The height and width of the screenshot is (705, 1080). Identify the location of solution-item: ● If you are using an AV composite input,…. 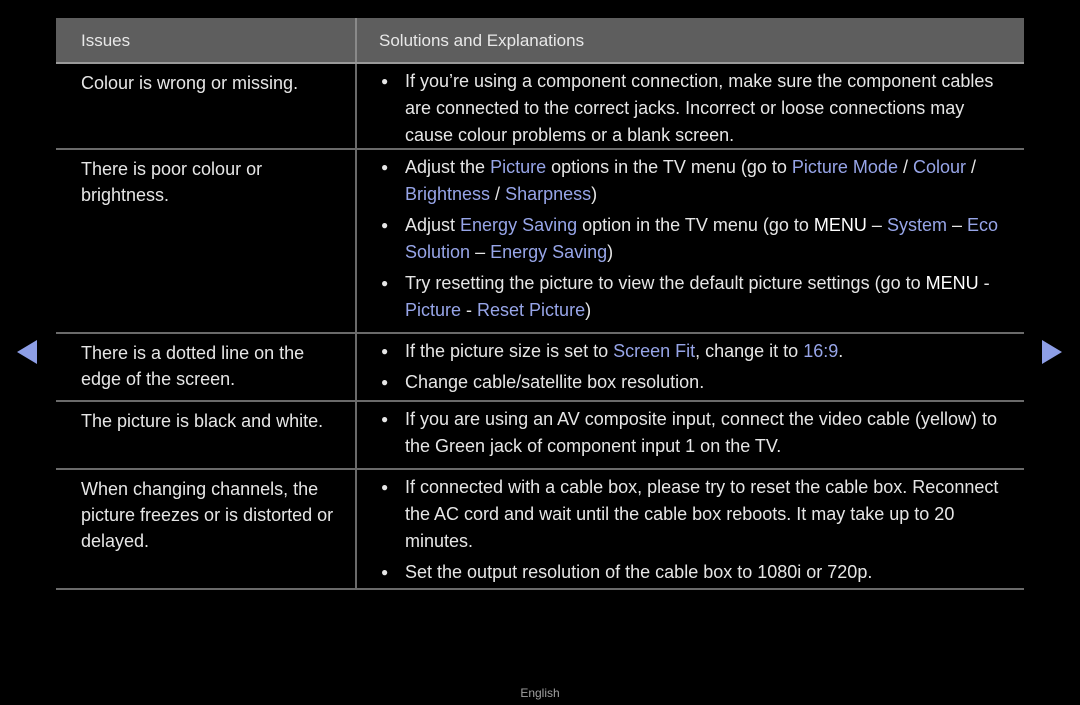
(697, 433).